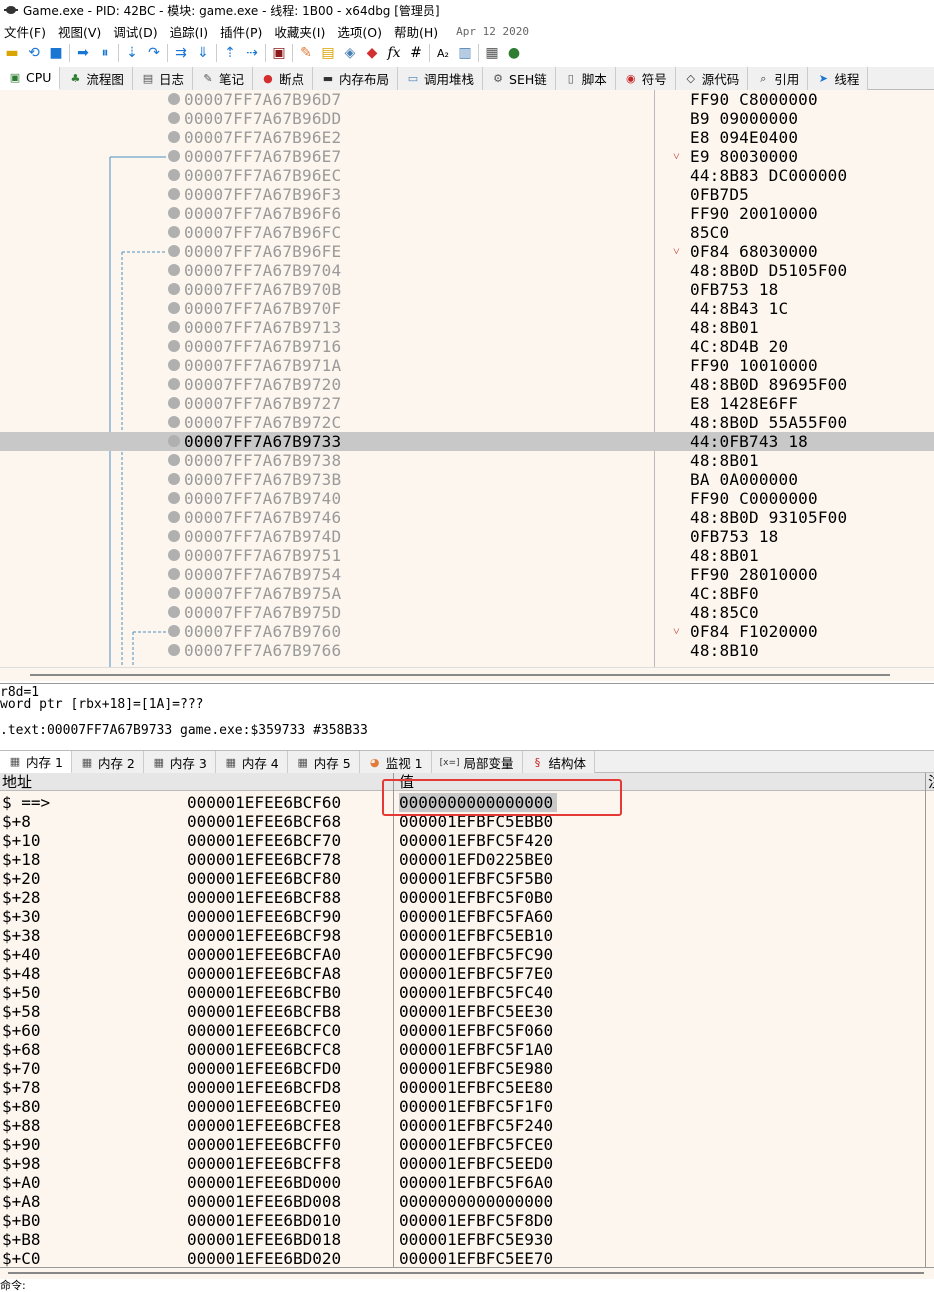  I want to click on tab-locals: [x=] 局部变量, so click(477, 762).